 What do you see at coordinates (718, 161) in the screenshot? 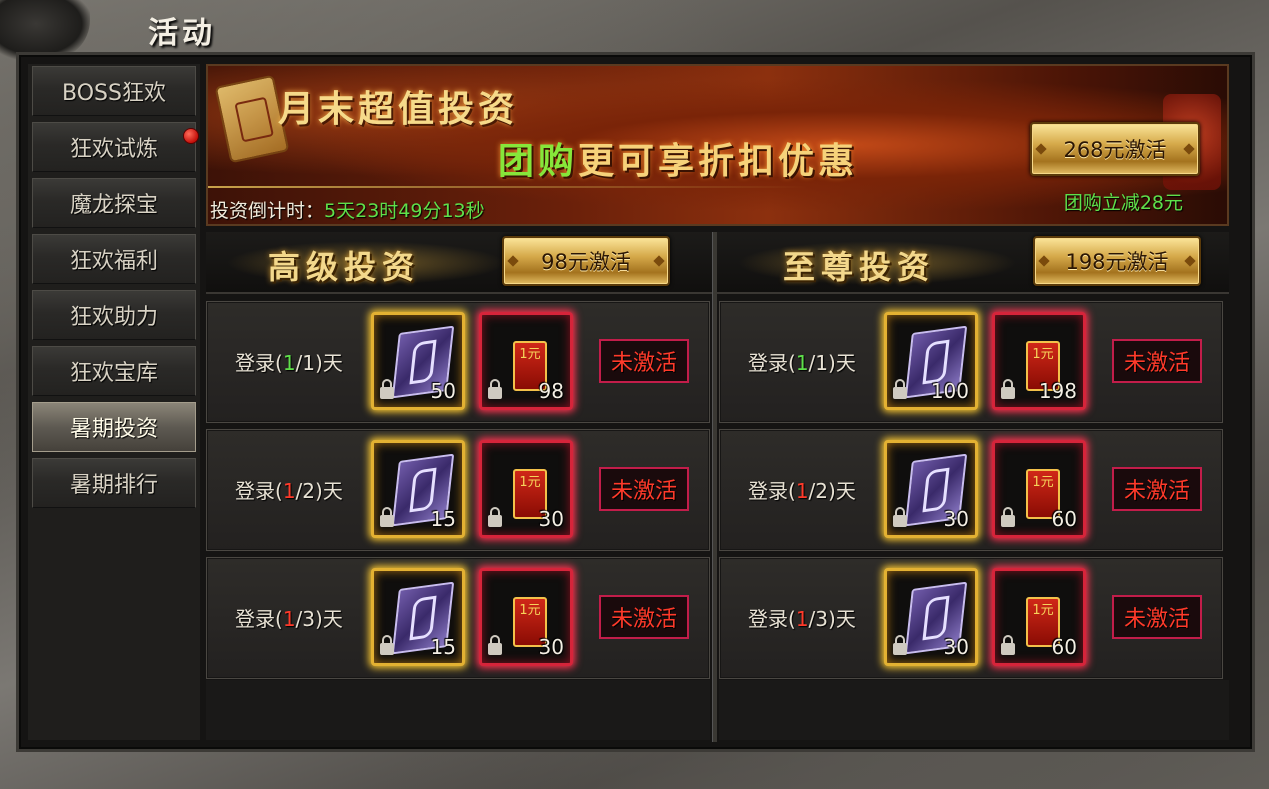
I see `banner-subtitle-text: 更可享折扣优惠` at bounding box center [718, 161].